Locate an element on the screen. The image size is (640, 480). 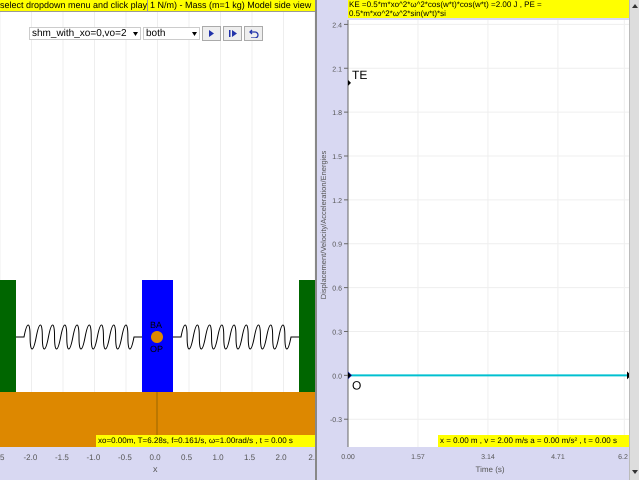
x-tick-label: 2. is located at coordinates (311, 458).